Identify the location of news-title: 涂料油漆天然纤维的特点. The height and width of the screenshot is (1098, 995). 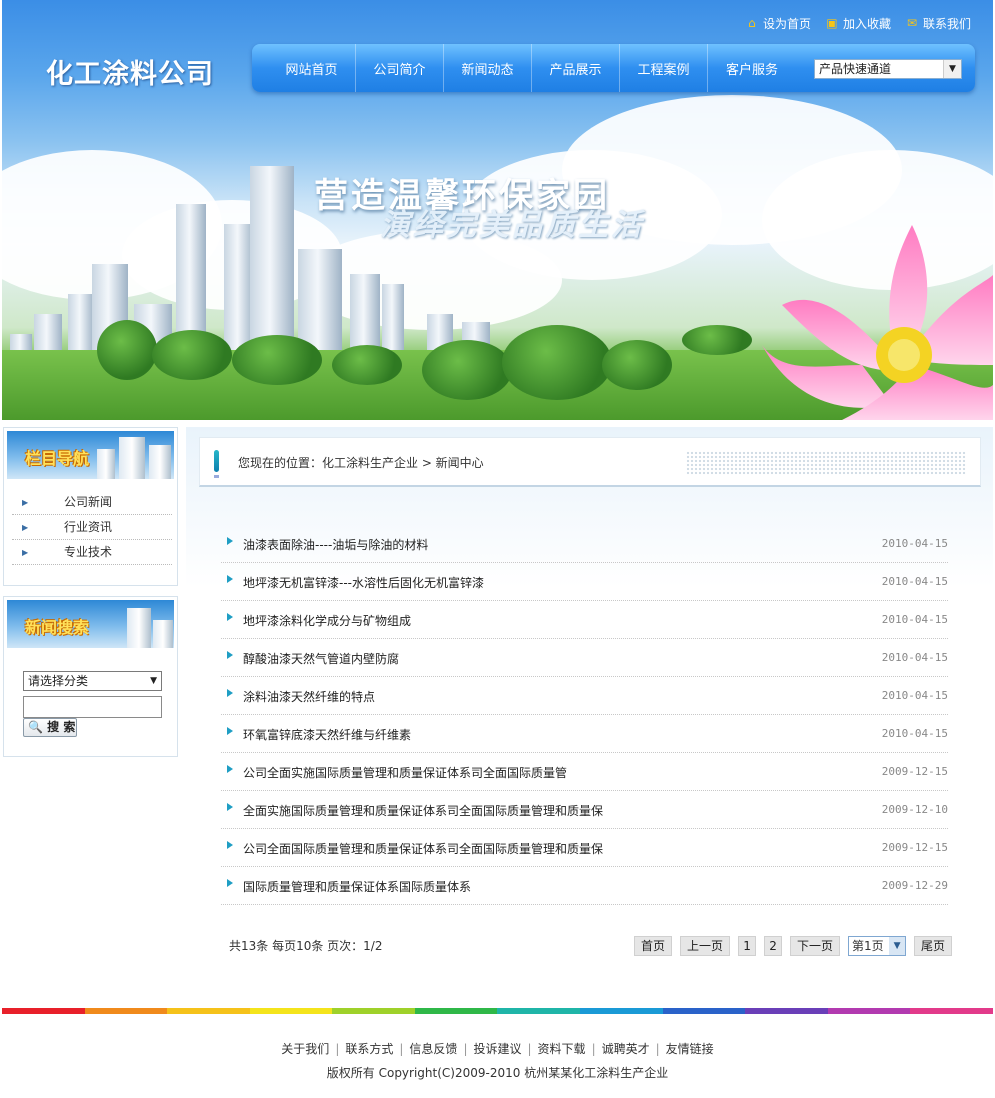
(309, 696).